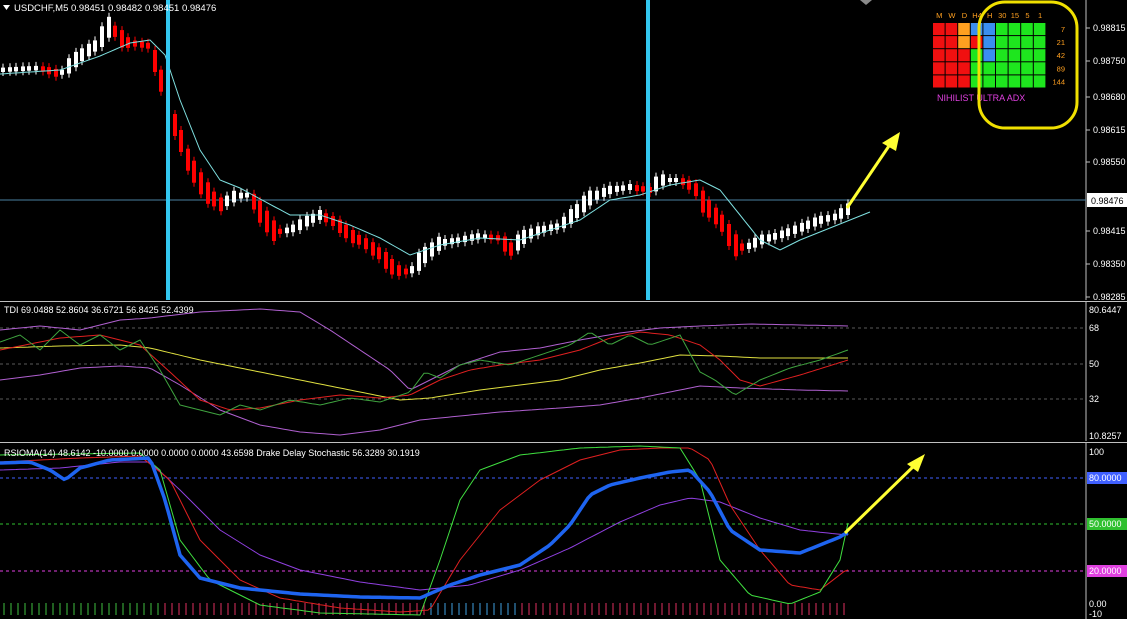  I want to click on trend-arrow-price, so click(870, 174).